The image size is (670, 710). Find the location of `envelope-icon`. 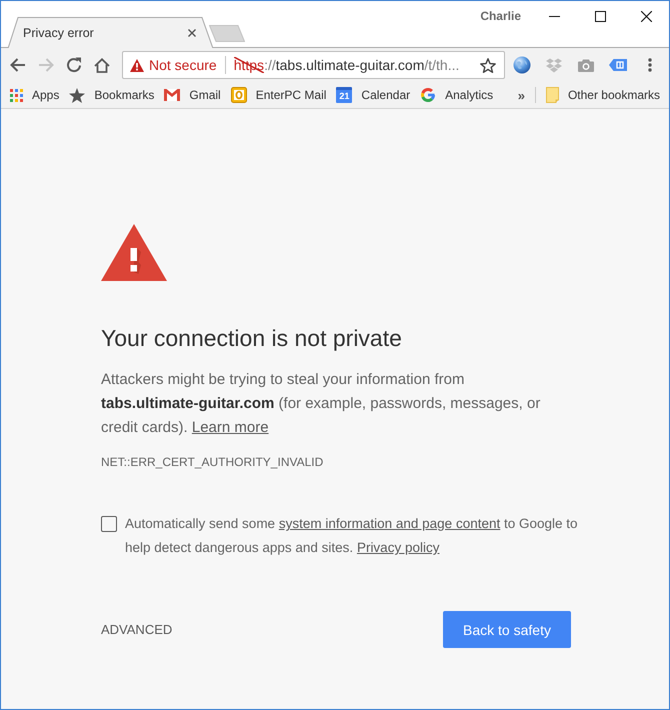

envelope-icon is located at coordinates (172, 95).